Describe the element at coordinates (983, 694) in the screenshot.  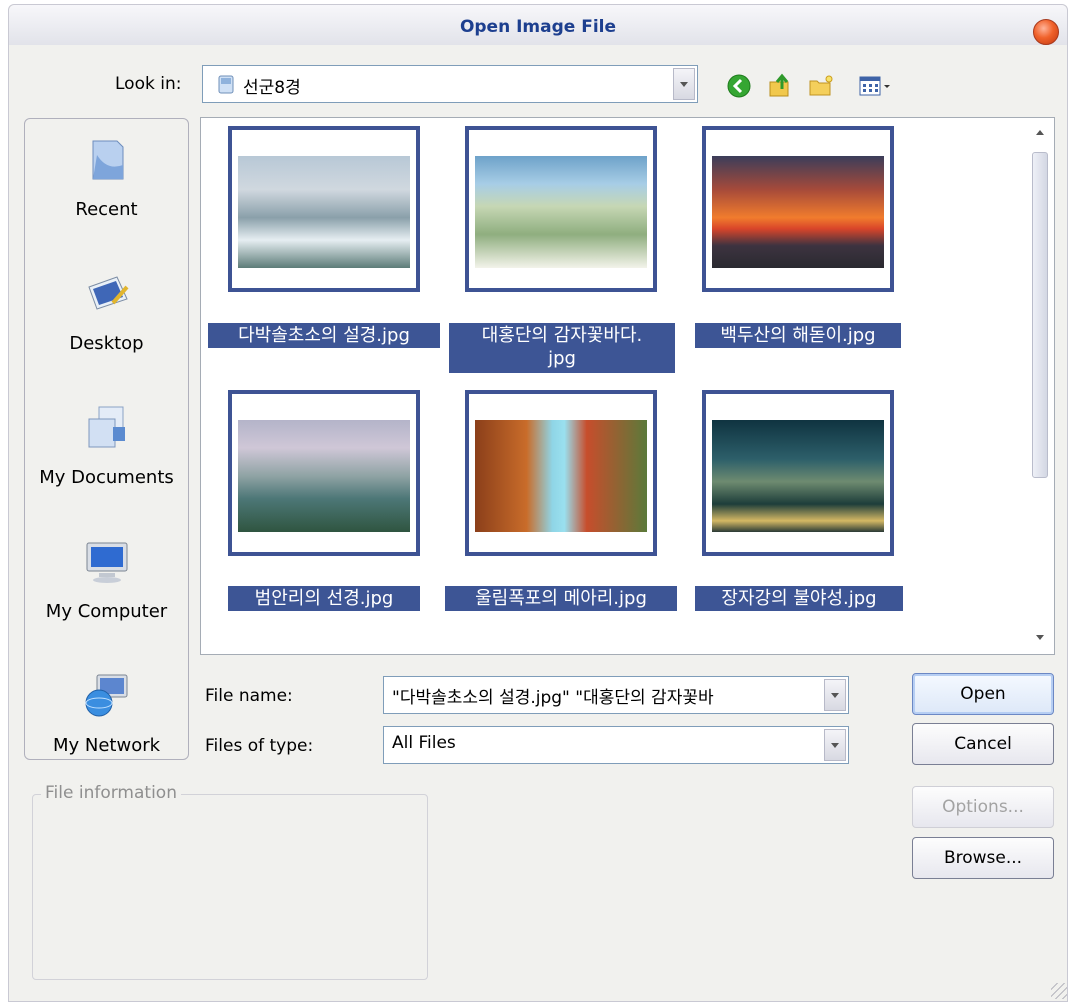
I see `open-button: Open` at that location.